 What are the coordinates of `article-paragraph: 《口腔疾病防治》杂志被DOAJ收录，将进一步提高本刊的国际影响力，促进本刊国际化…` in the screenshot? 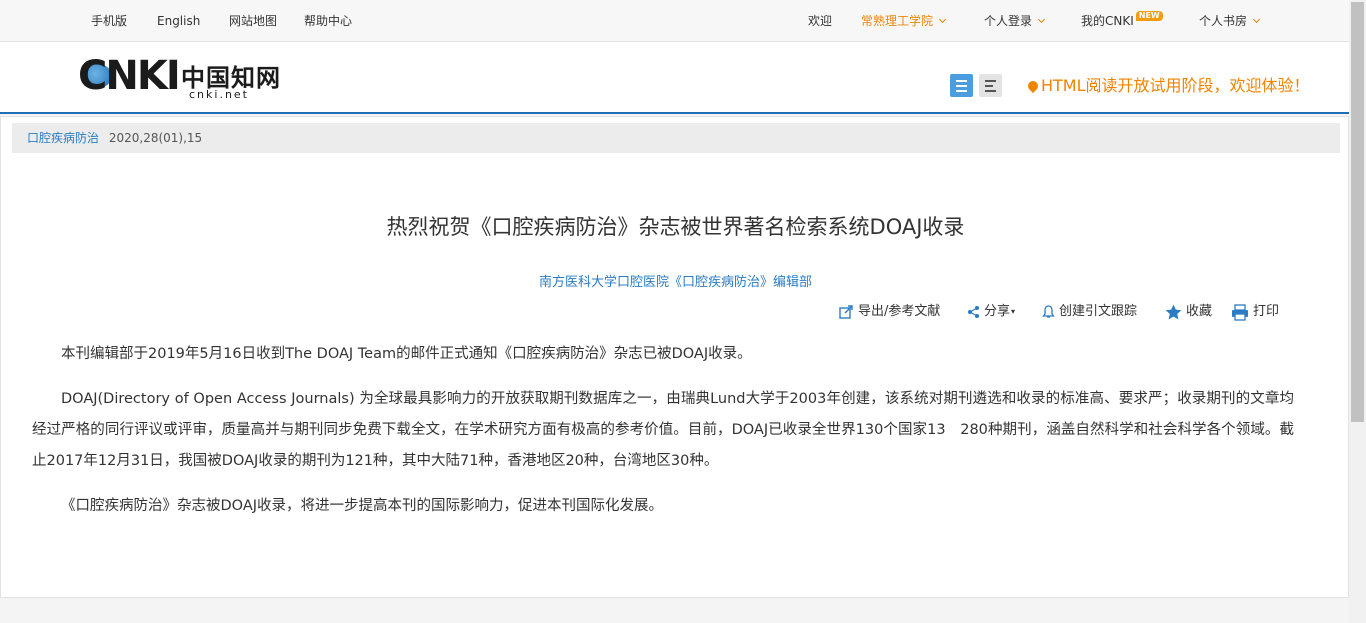 It's located at (362, 506).